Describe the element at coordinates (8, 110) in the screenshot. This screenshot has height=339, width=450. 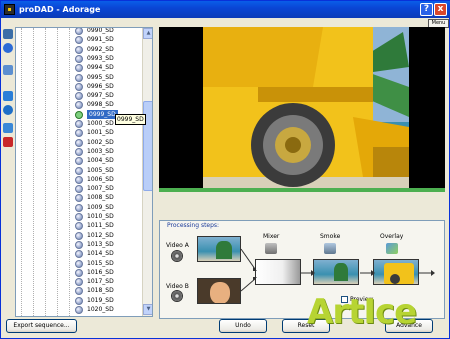
I see `disc-icon` at that location.